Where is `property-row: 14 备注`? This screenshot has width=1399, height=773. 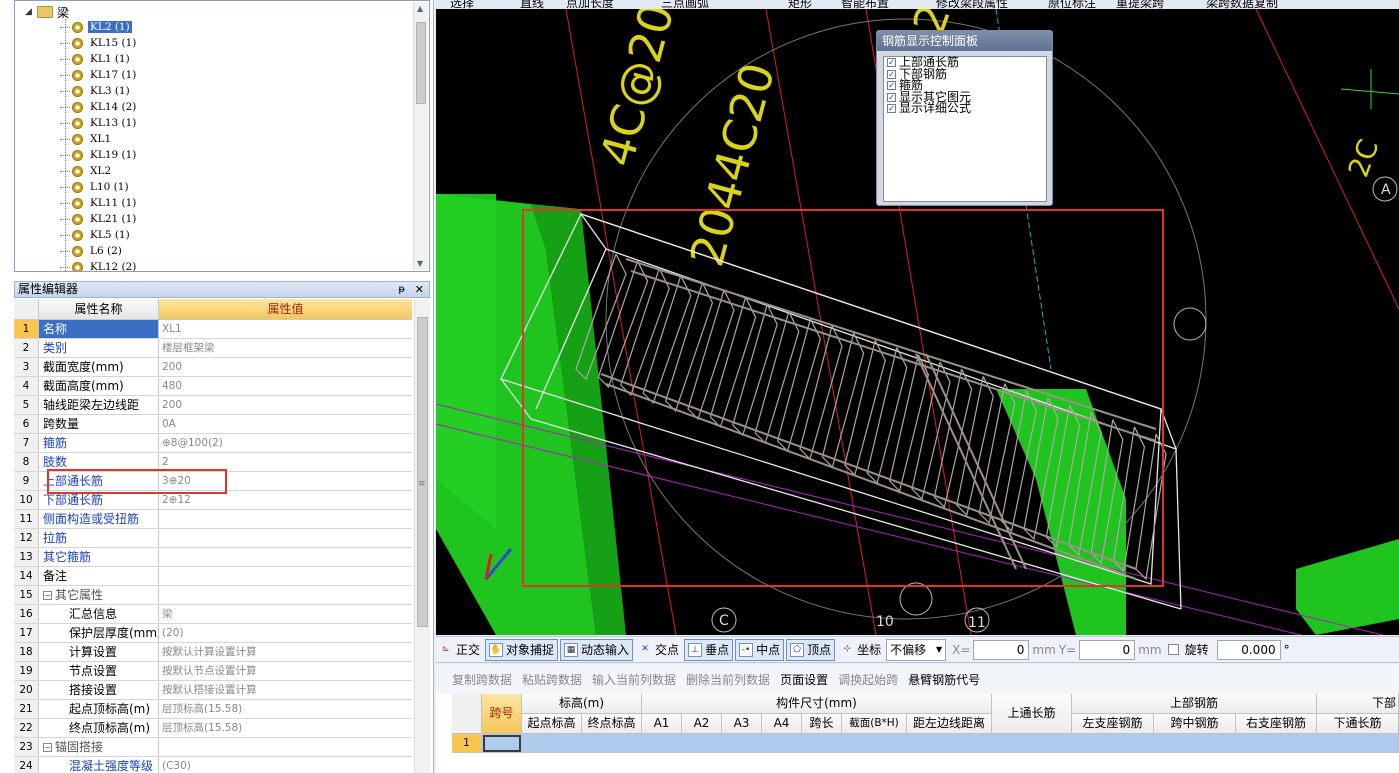 property-row: 14 备注 is located at coordinates (213, 576).